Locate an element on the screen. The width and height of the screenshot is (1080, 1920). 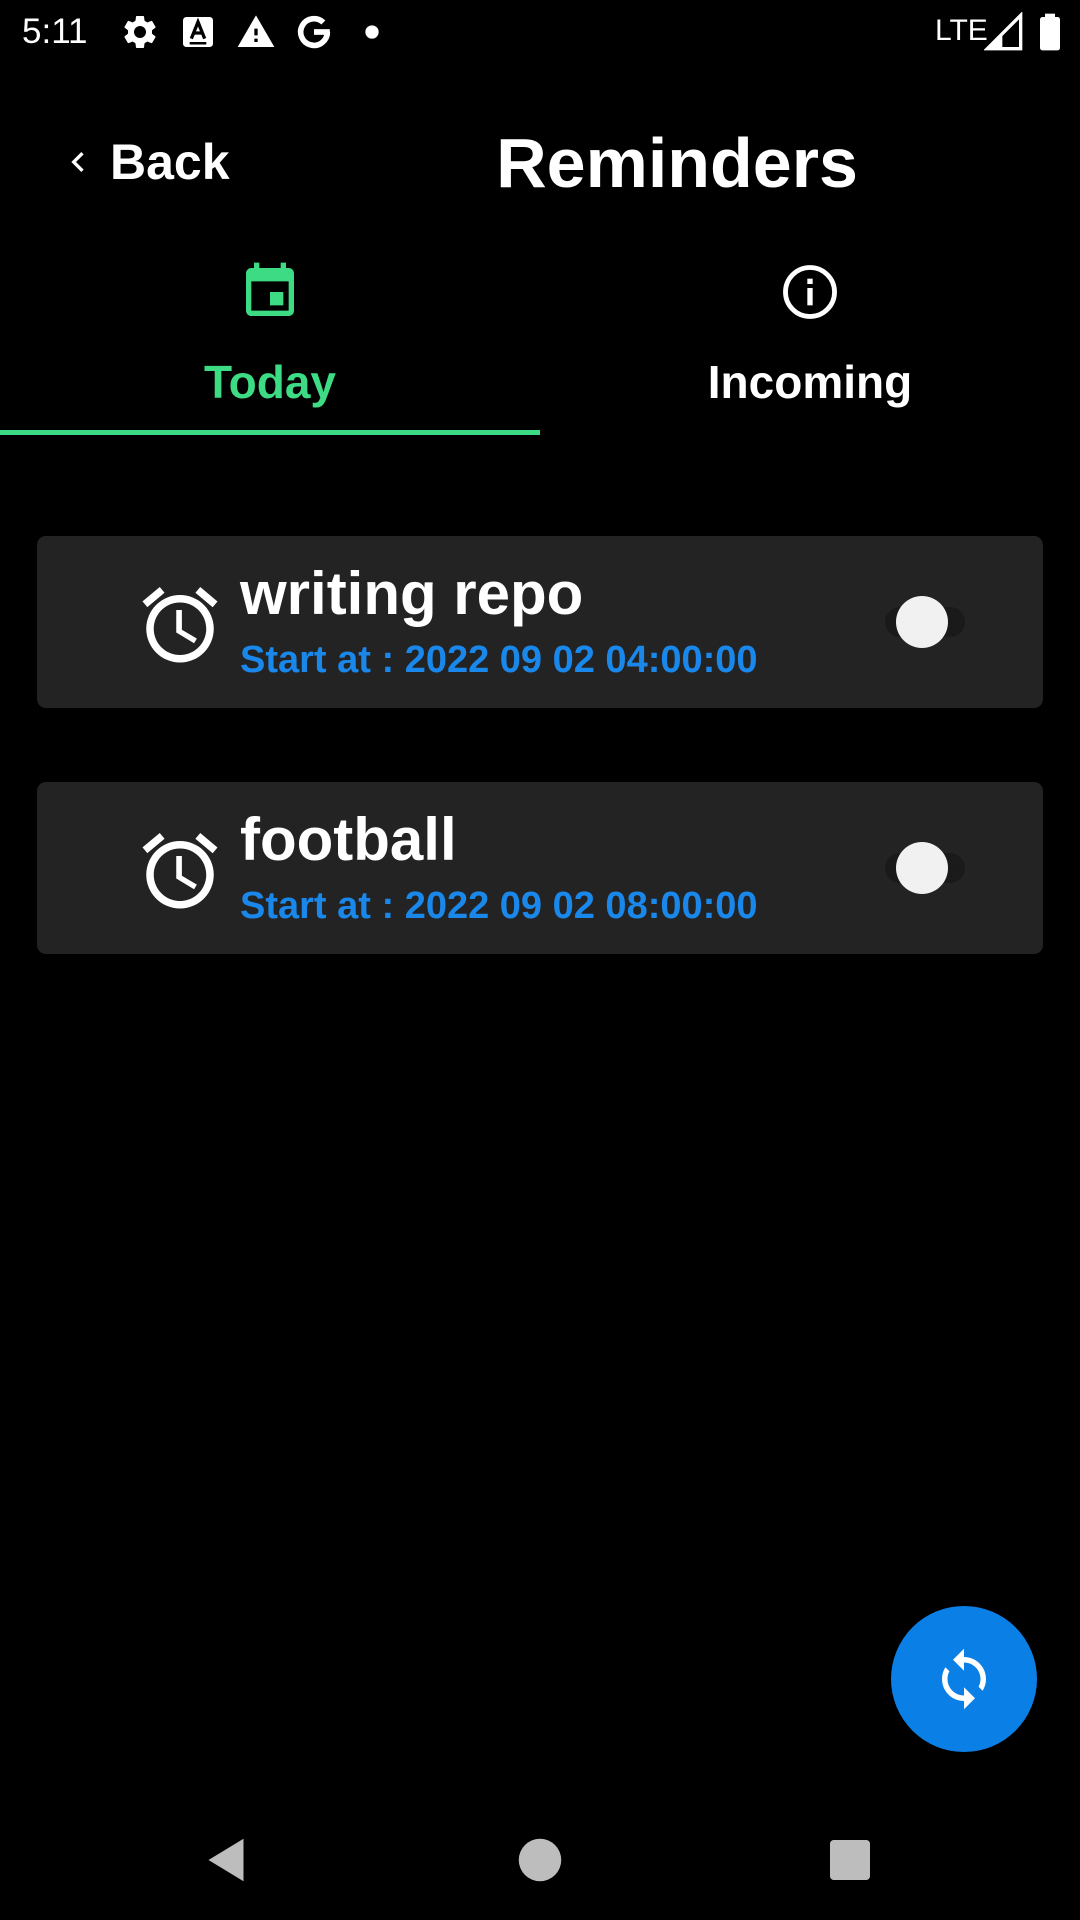
refresh-icon is located at coordinates (964, 1679).